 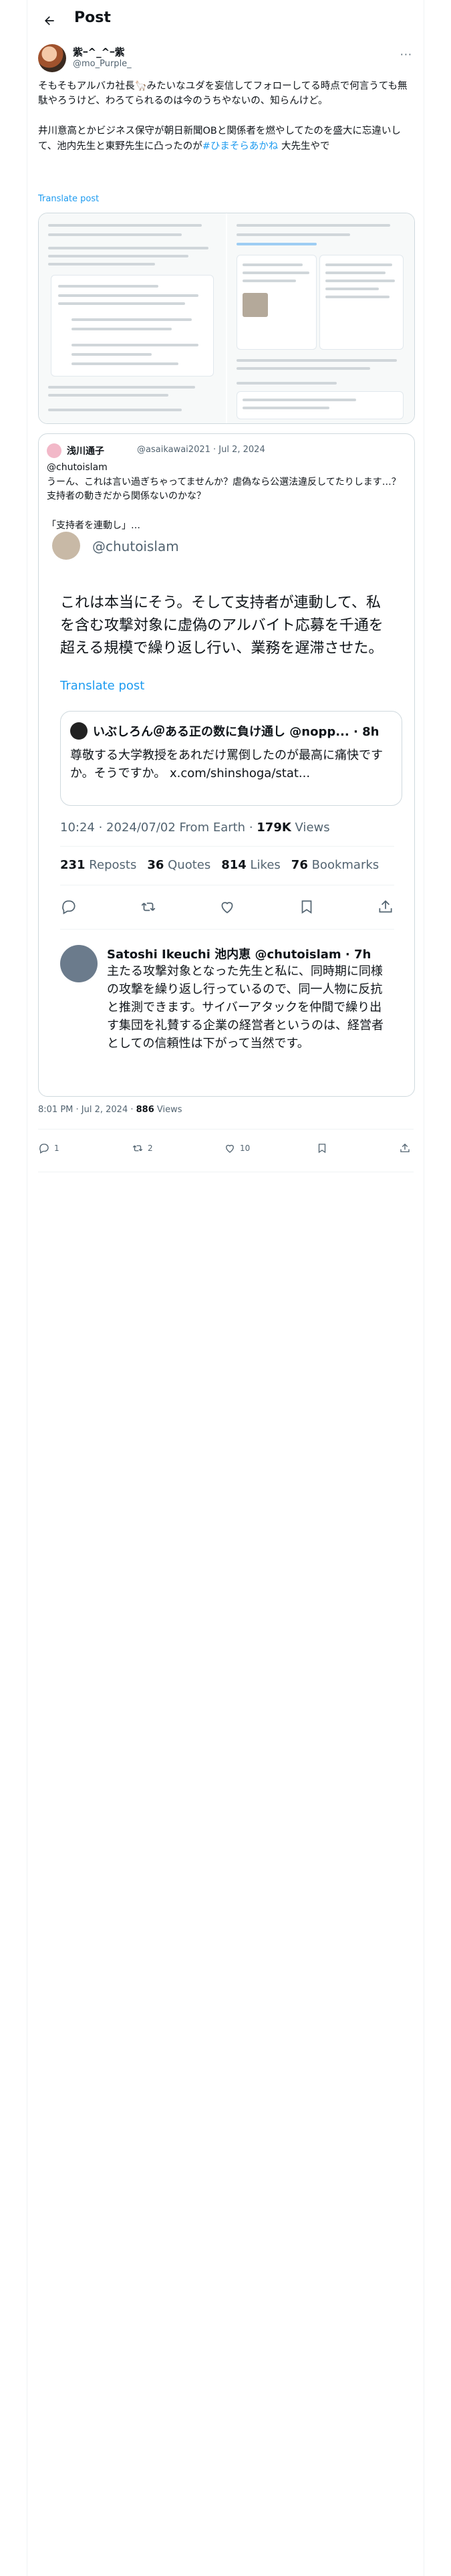 What do you see at coordinates (245, 1148) in the screenshot?
I see `like-count: 10` at bounding box center [245, 1148].